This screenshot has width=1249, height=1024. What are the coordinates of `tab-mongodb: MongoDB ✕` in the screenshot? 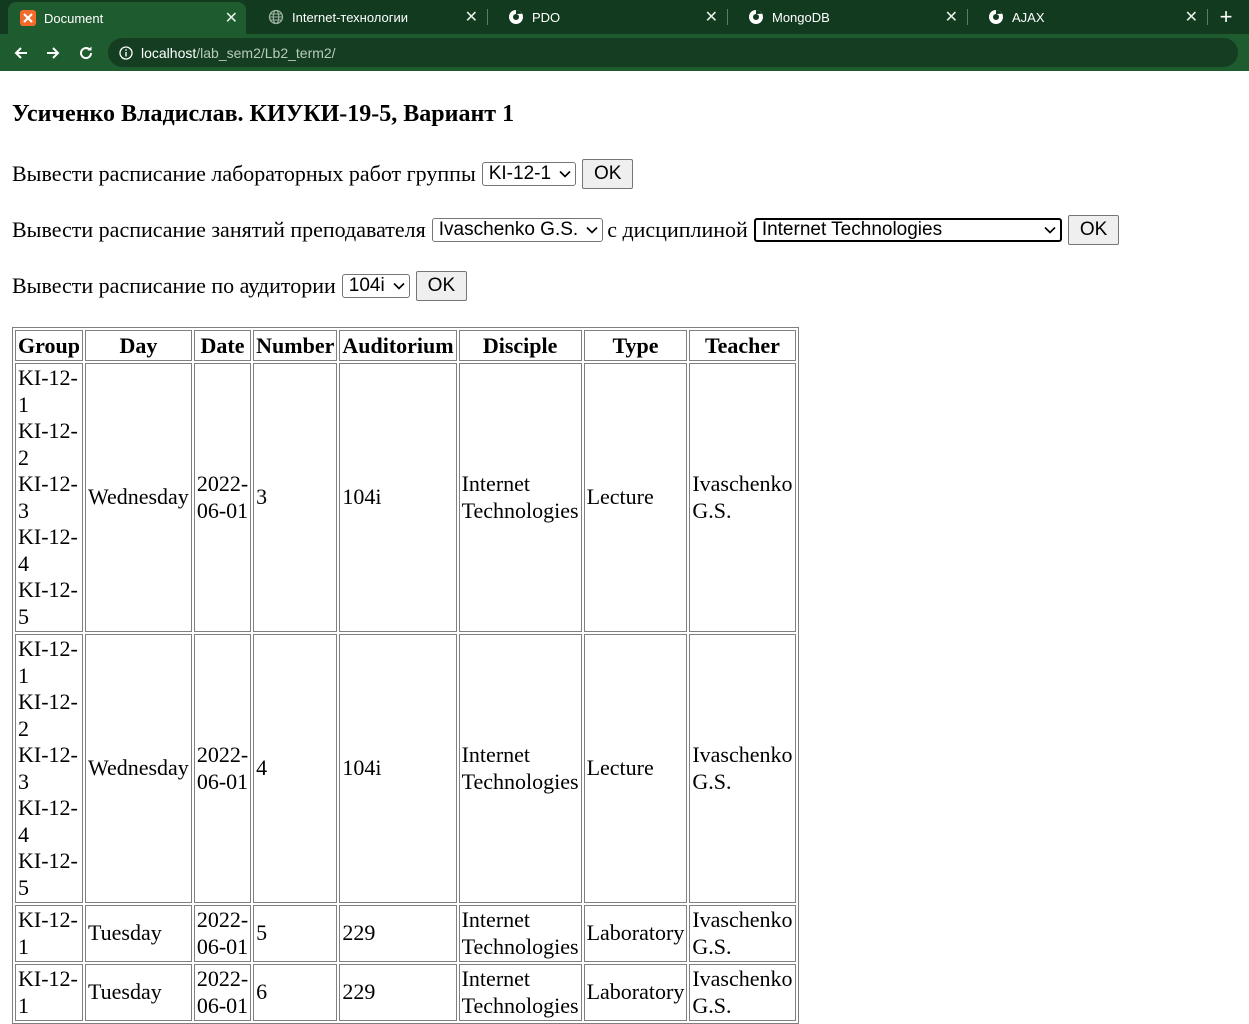 It's located at (847, 17).